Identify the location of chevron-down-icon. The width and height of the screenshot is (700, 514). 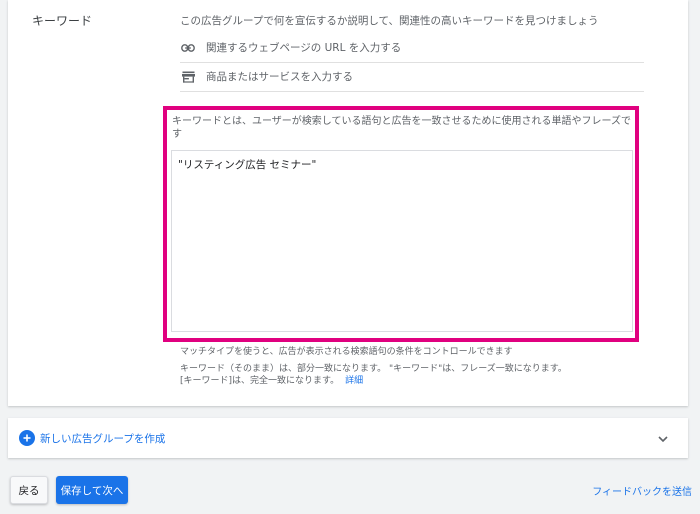
(663, 438).